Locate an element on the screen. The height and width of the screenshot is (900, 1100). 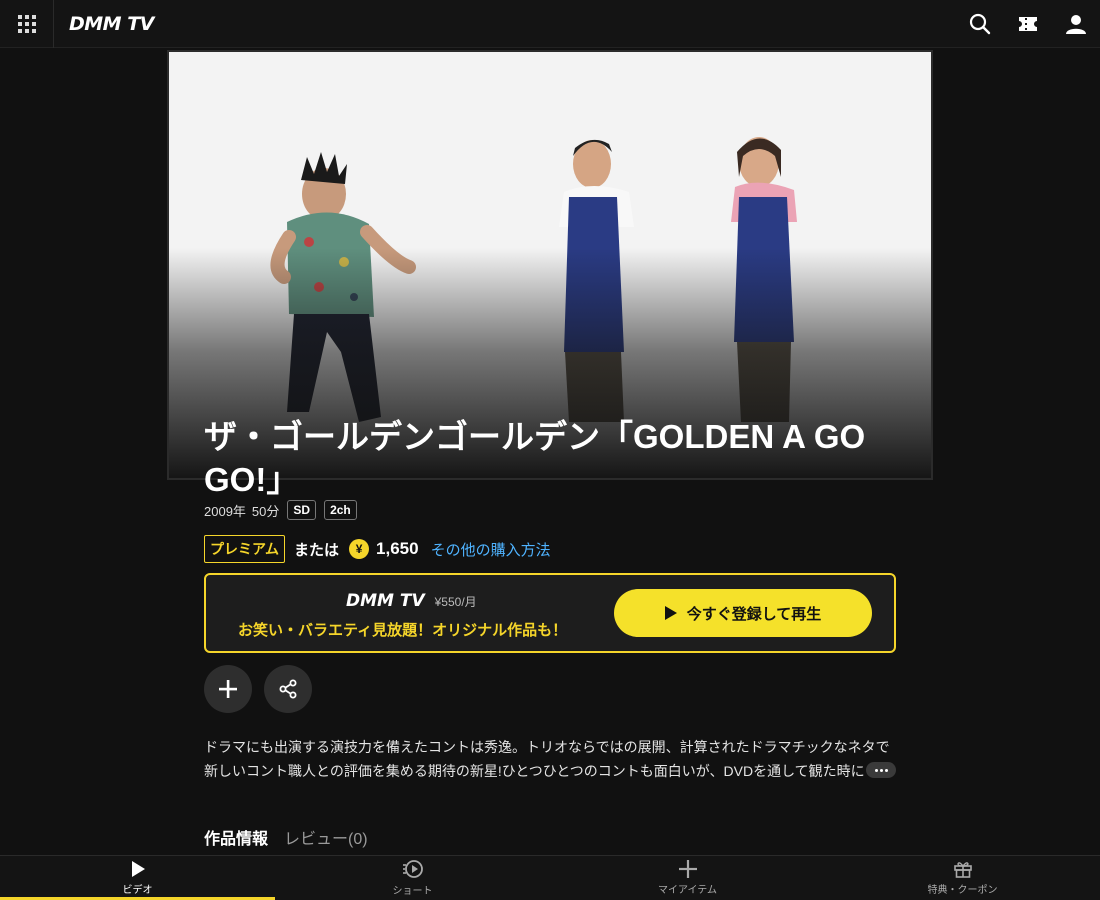
nav-my-items: マイアイテム is located at coordinates (687, 878).